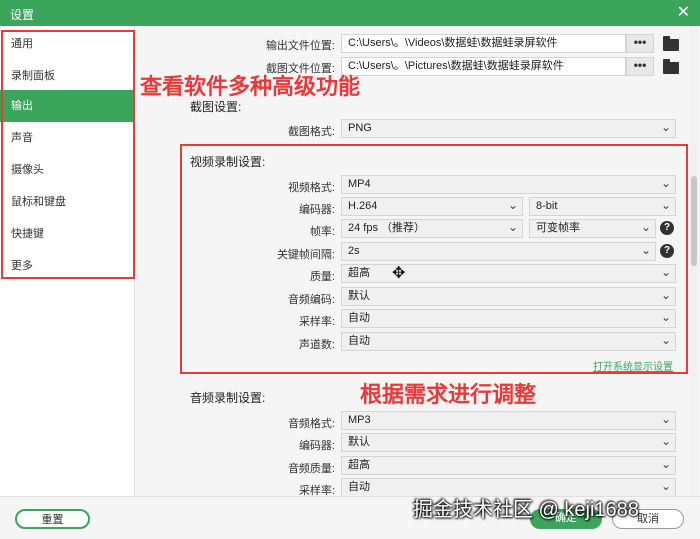 The height and width of the screenshot is (539, 700). I want to click on sample-rate-select: 自动 ⌄, so click(508, 318).